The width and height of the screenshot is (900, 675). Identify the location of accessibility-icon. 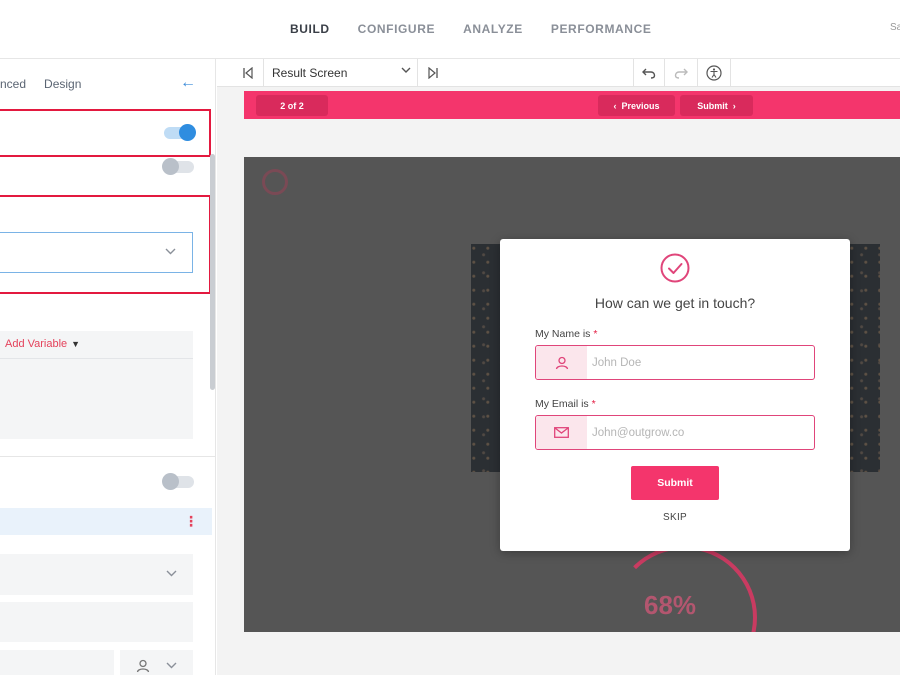
(714, 73).